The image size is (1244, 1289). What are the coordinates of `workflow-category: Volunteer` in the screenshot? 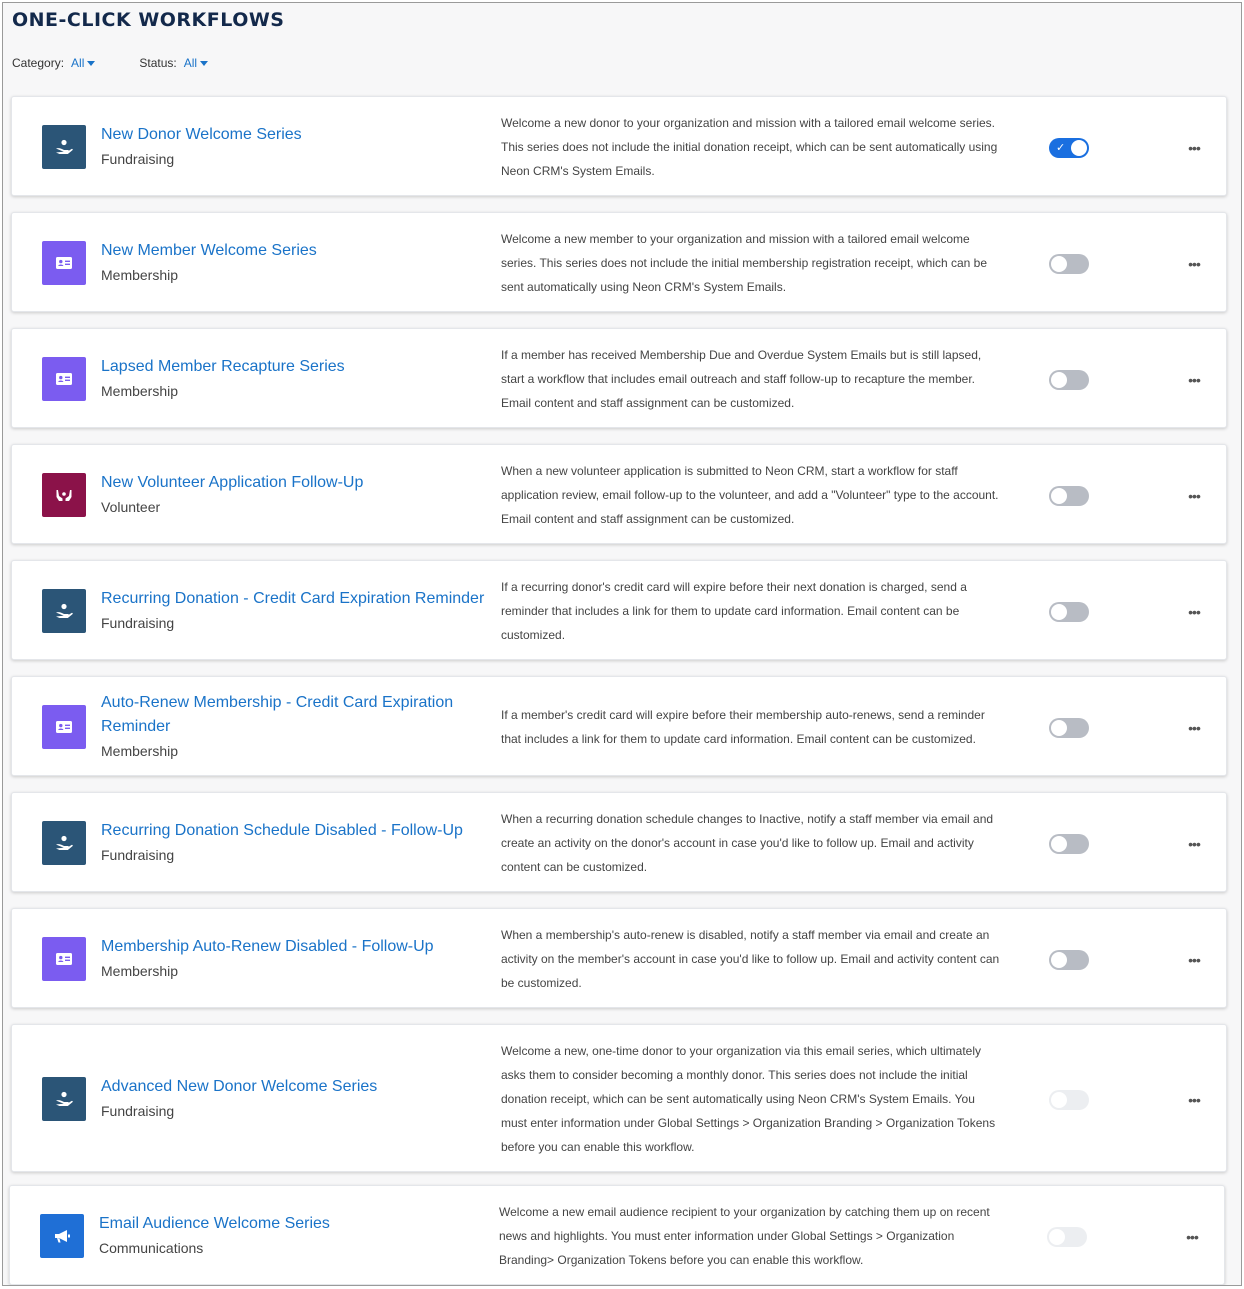 It's located at (131, 507).